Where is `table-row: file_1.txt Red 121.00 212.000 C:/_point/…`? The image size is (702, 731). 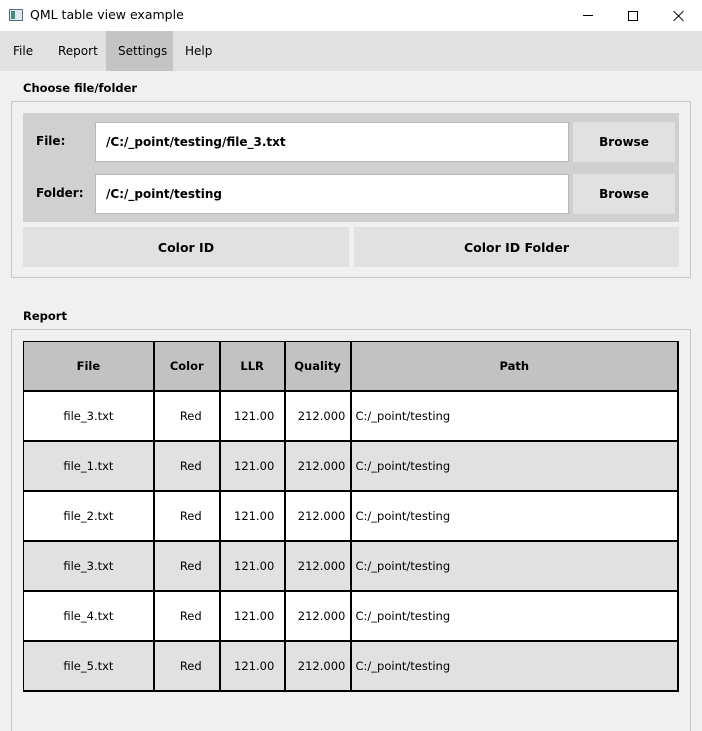
table-row: file_1.txt Red 121.00 212.000 C:/_point/… is located at coordinates (351, 467).